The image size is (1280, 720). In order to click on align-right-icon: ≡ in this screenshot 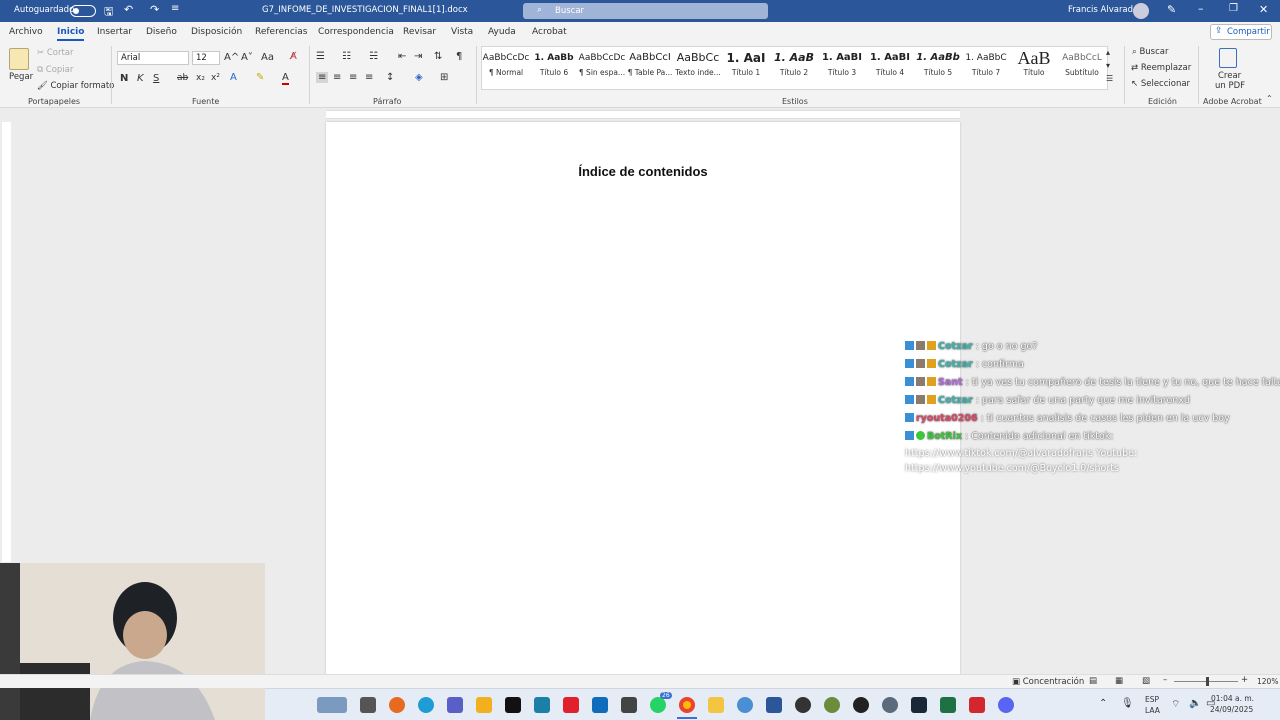, I will do `click(353, 77)`.